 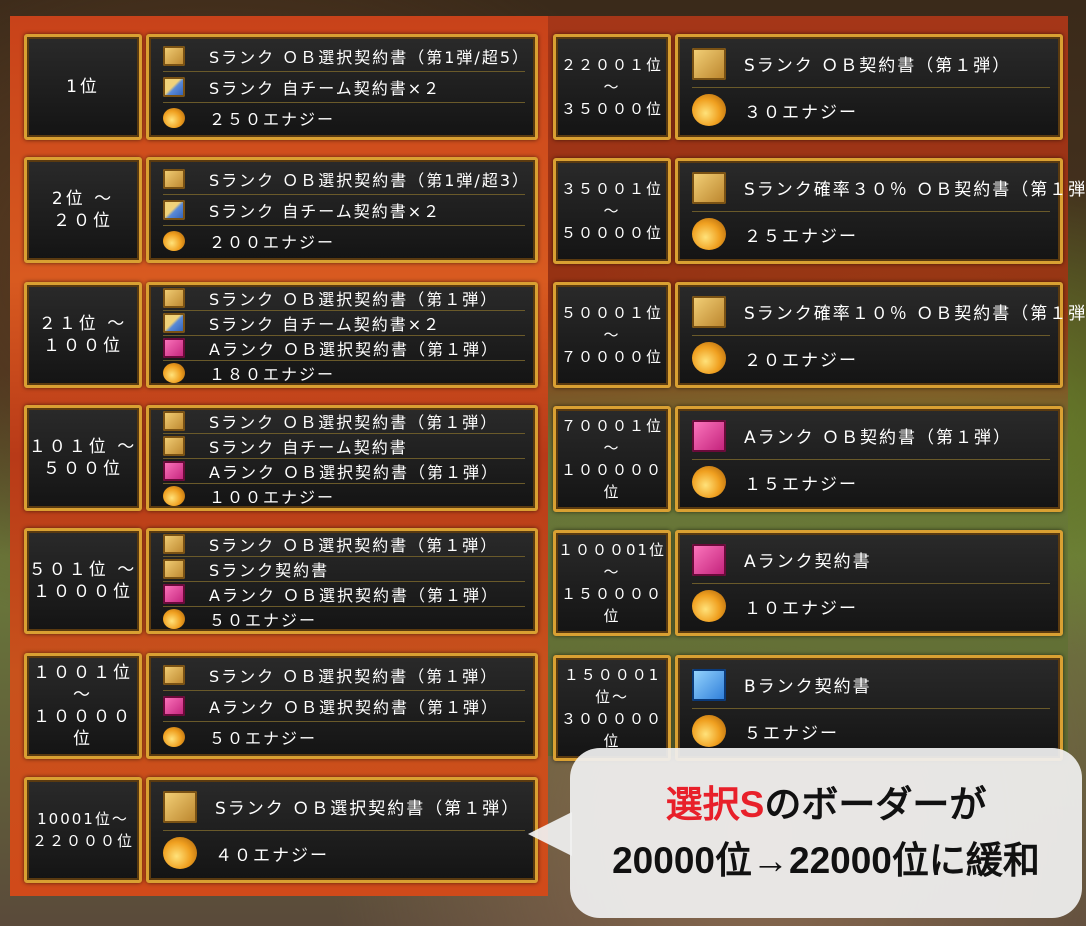 I want to click on reward-list: Bランク契約書 ５エナジー, so click(x=869, y=708).